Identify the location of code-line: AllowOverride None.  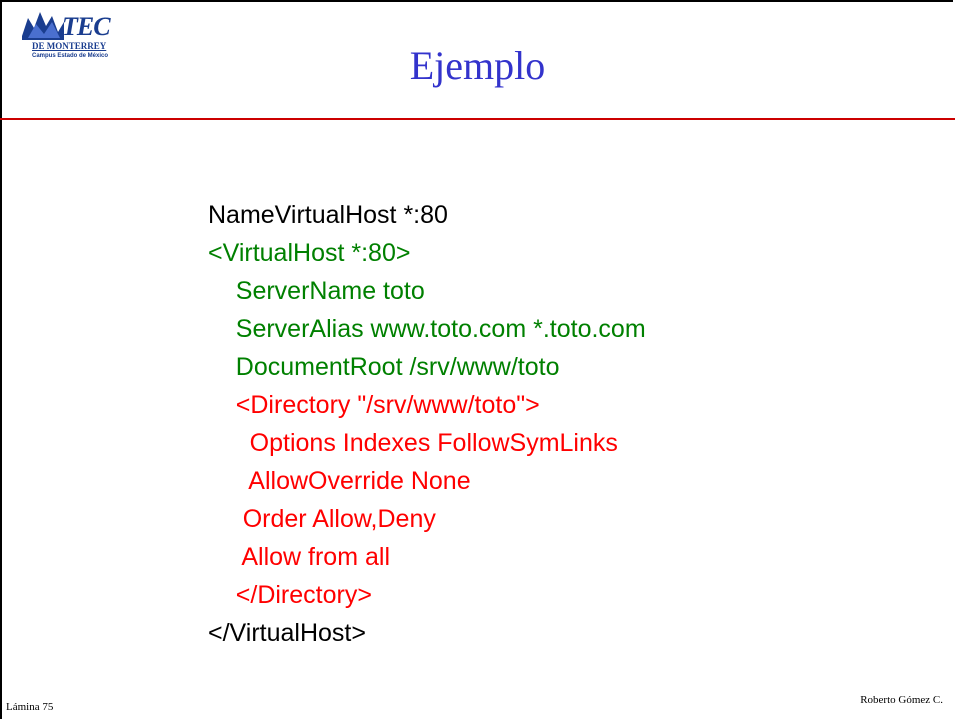
(339, 481).